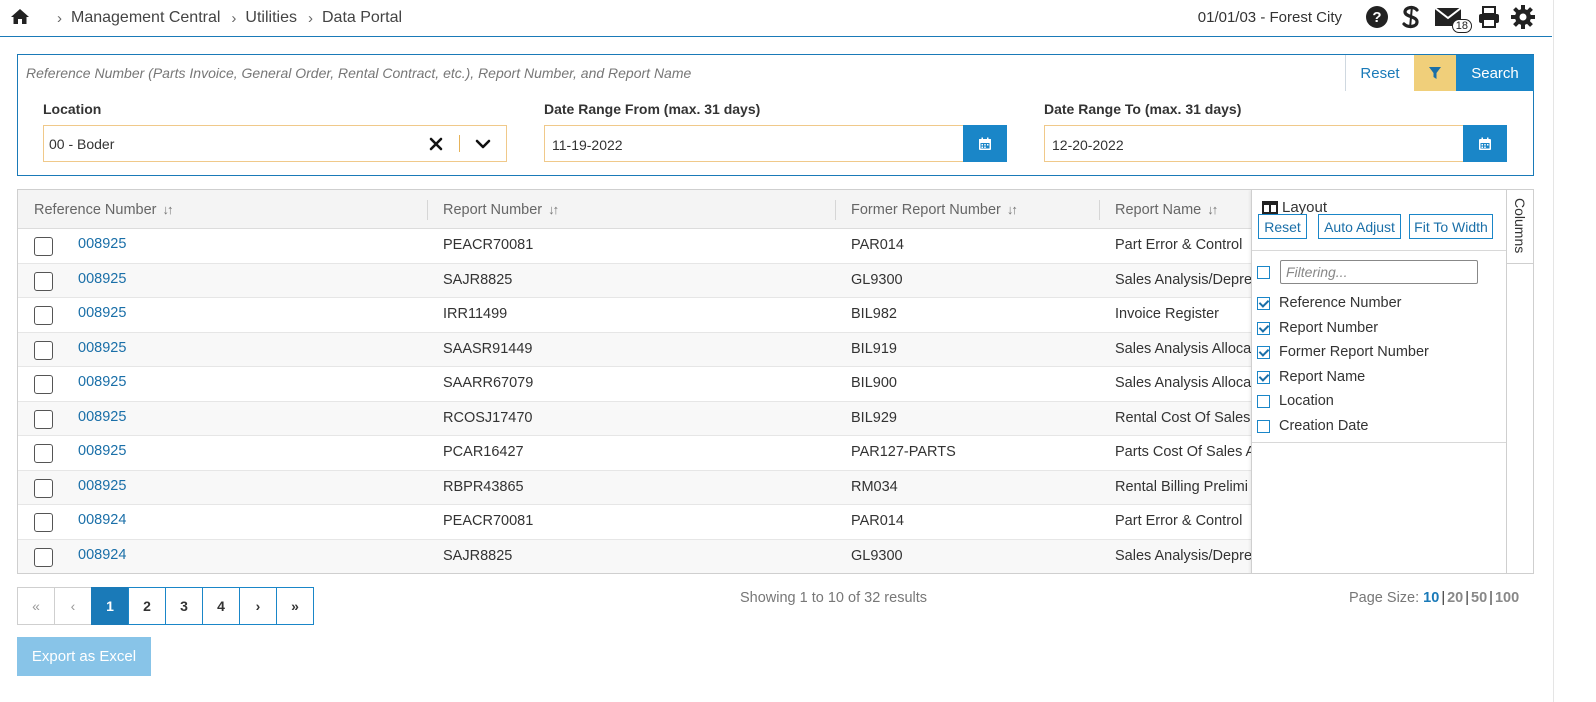  What do you see at coordinates (84, 656) in the screenshot?
I see `export-excel-button: Export as Excel` at bounding box center [84, 656].